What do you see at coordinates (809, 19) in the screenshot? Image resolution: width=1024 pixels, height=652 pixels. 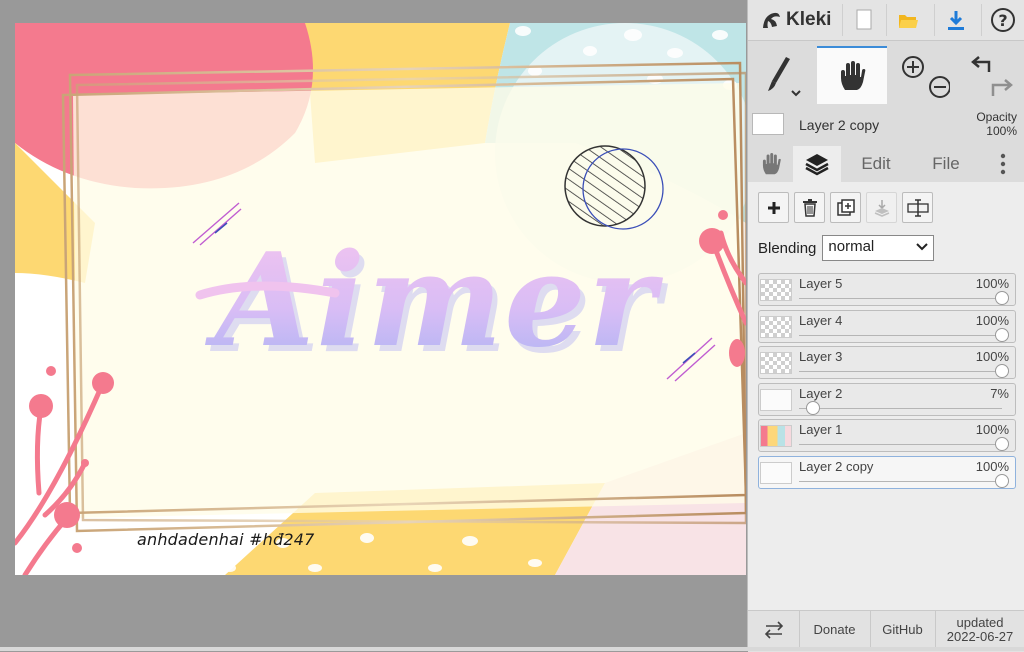 I see `app-name: Kleki` at bounding box center [809, 19].